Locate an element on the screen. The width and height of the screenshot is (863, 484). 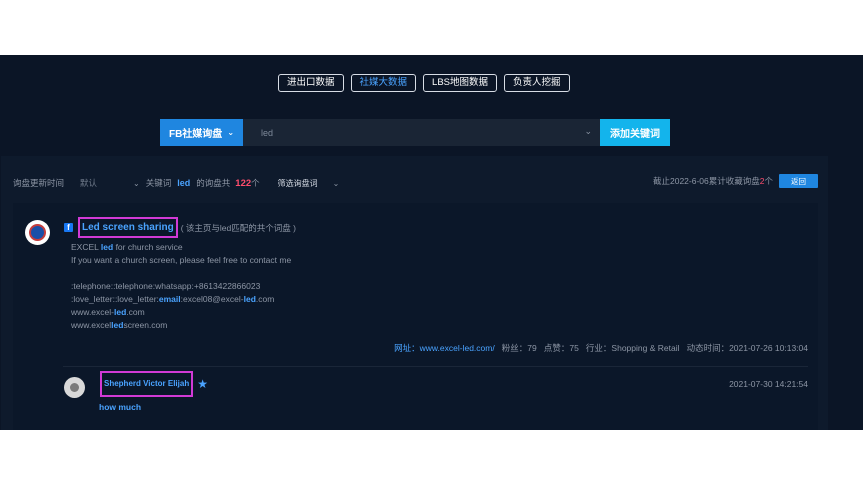
post-time: 动态时间：2021-07-26 10:13:04 is located at coordinates (747, 348).